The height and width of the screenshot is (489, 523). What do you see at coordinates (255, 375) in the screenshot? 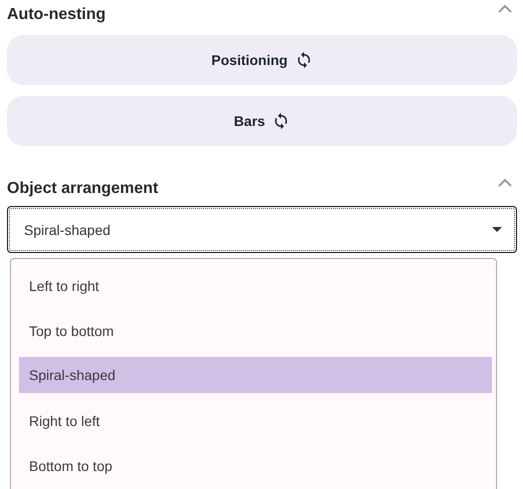
I see `dropdown-option: Spiral-shaped` at bounding box center [255, 375].